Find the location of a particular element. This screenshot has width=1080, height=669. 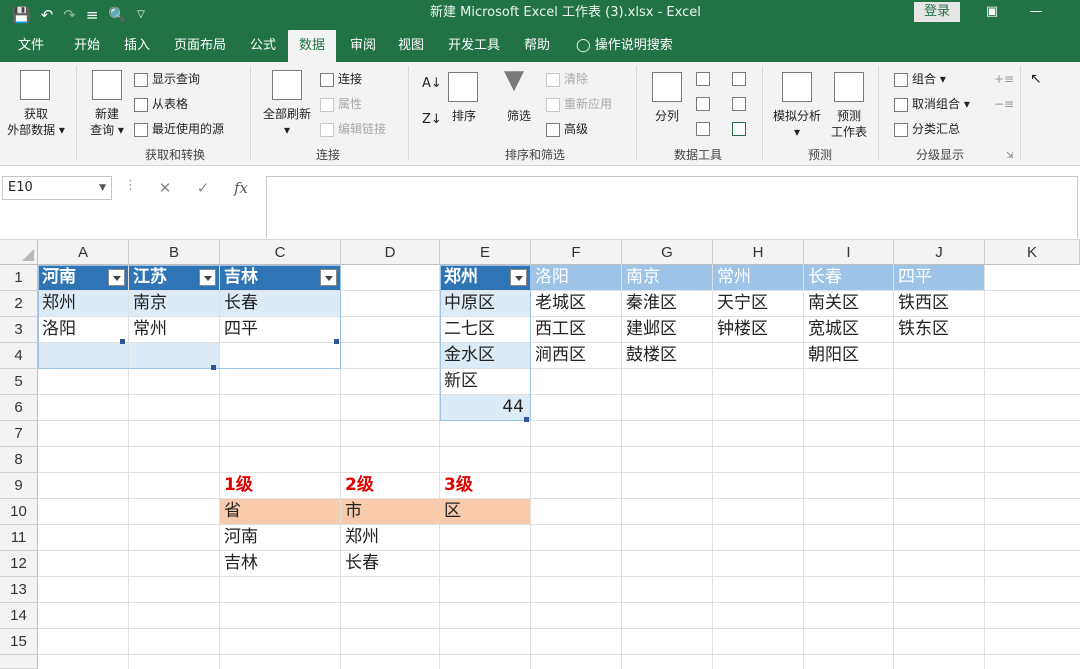

show-detail-icon: +≡ is located at coordinates (1004, 79).